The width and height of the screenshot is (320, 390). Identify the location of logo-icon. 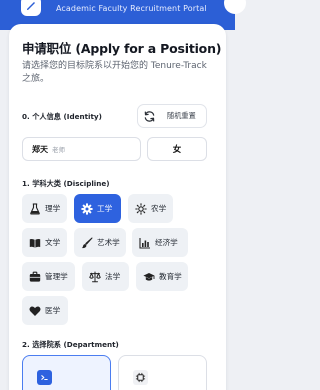
(31, 6).